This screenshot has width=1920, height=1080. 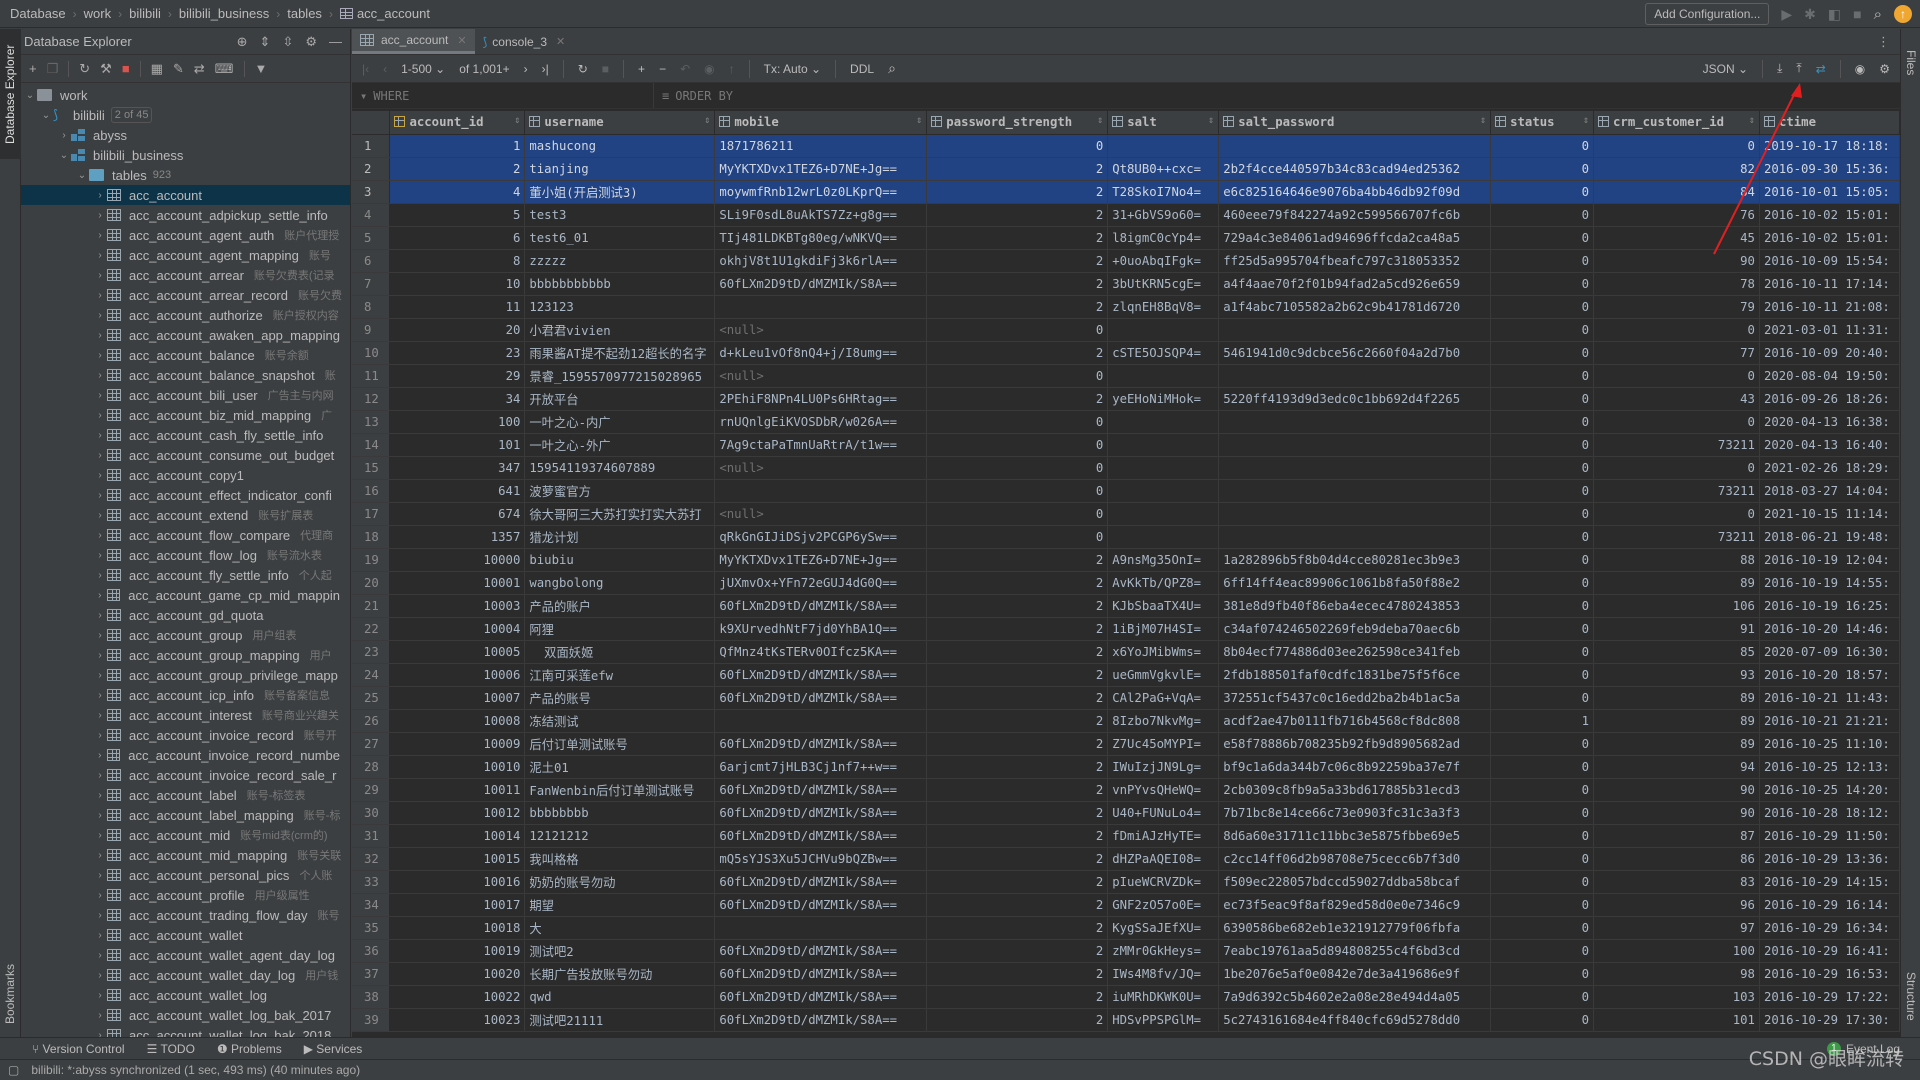 What do you see at coordinates (1163, 928) in the screenshot?
I see `cell-salt: KygSSaJEfXU=` at bounding box center [1163, 928].